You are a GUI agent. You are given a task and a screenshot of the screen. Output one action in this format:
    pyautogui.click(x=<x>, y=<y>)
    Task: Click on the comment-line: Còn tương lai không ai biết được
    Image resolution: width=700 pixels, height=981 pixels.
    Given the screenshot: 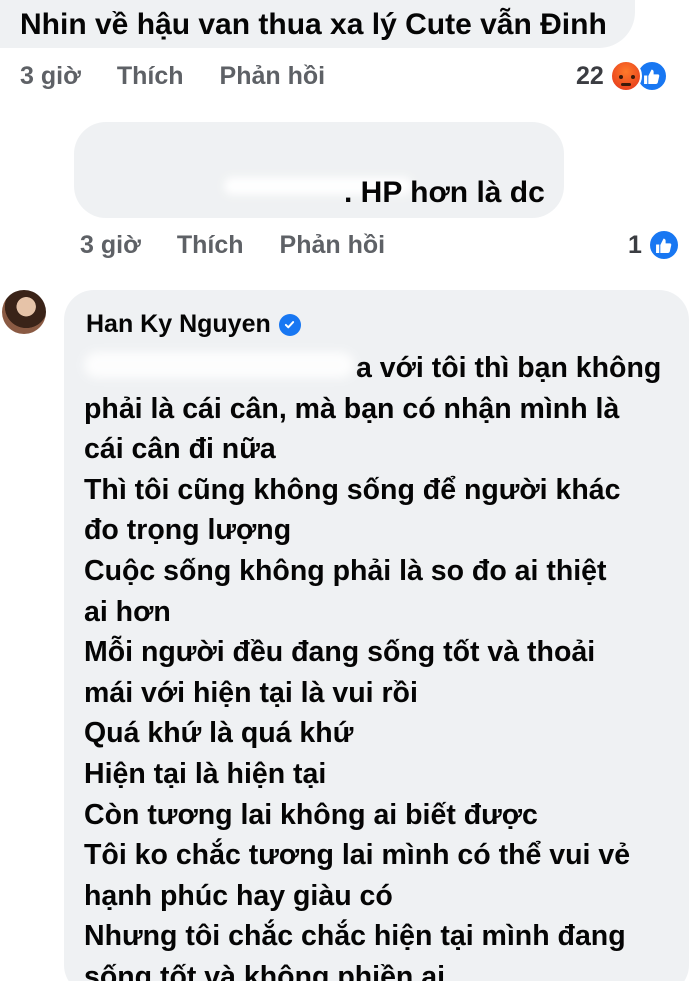 What is the action you would take?
    pyautogui.click(x=311, y=814)
    